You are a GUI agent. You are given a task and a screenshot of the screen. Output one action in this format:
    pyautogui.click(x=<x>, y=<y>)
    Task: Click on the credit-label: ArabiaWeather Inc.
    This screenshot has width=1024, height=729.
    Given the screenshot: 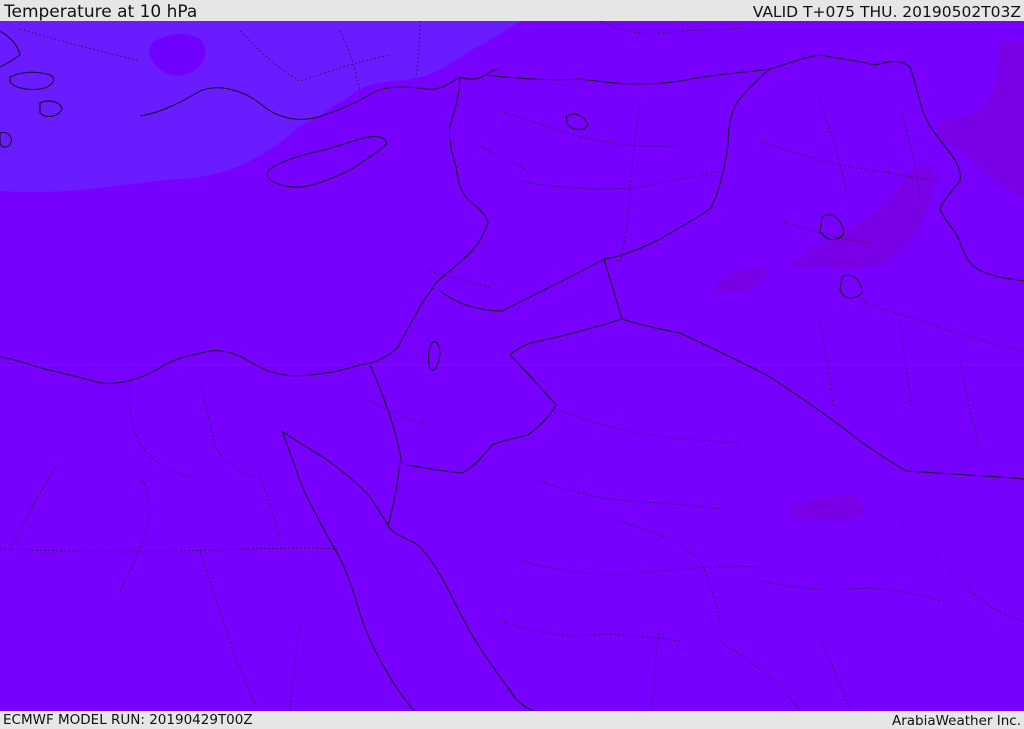 What is the action you would take?
    pyautogui.click(x=956, y=721)
    